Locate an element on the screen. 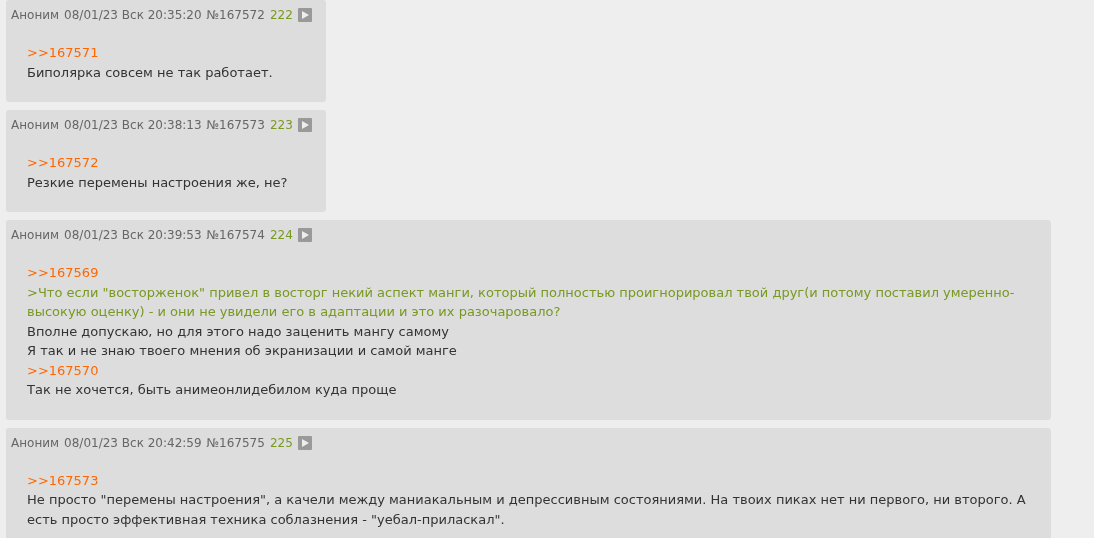  reply-link: >>167572 is located at coordinates (63, 163).